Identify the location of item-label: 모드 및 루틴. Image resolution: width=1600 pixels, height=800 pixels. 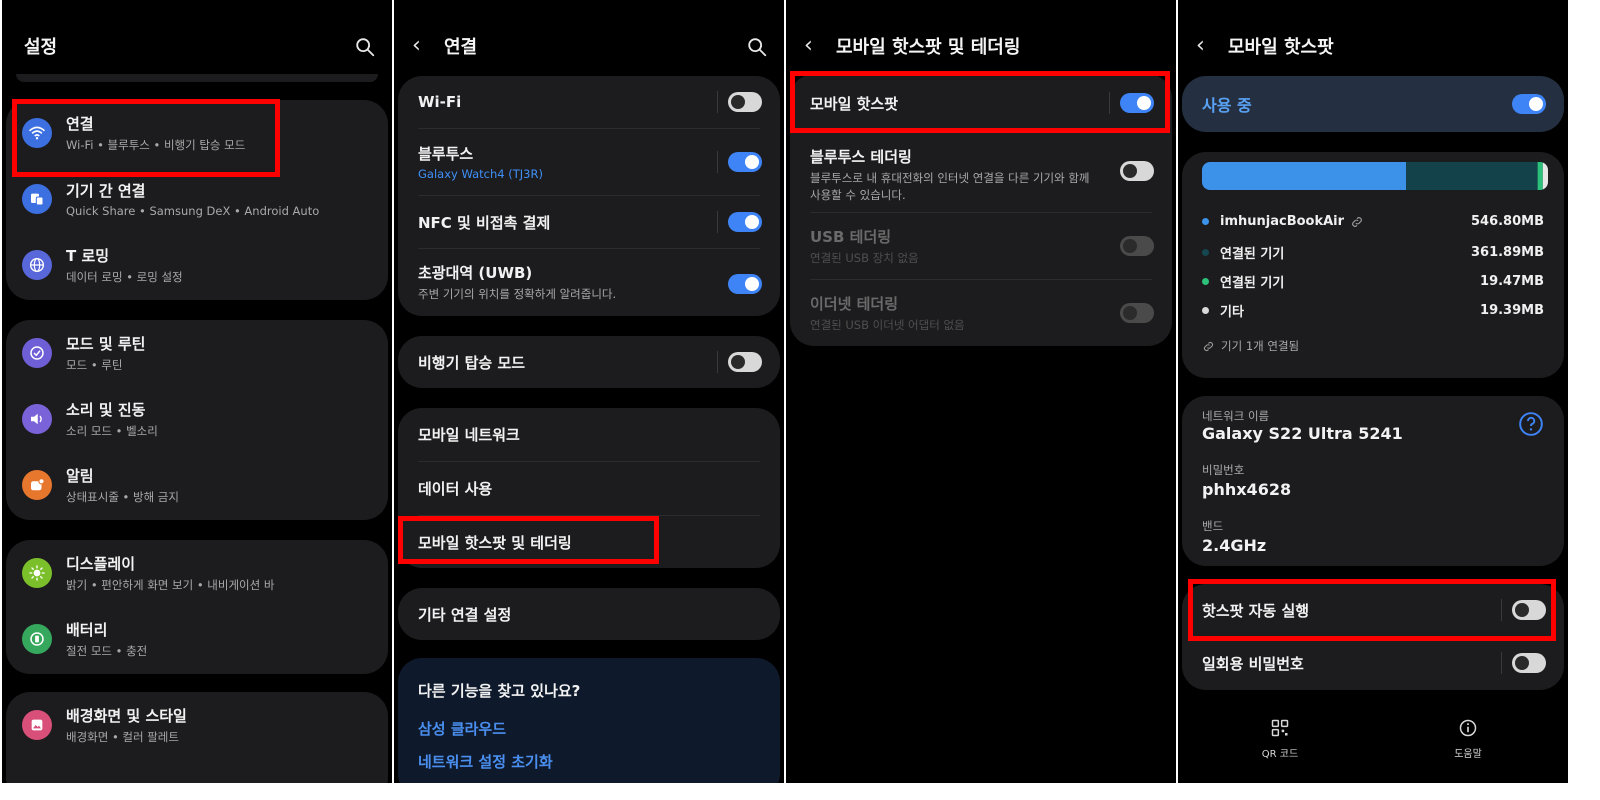
(106, 344).